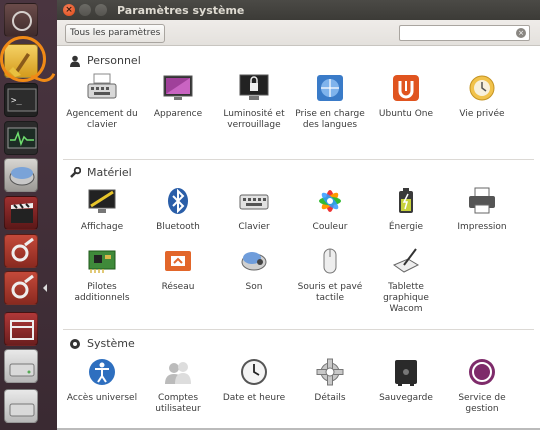  I want to click on terminal-icon: >_, so click(21, 100).